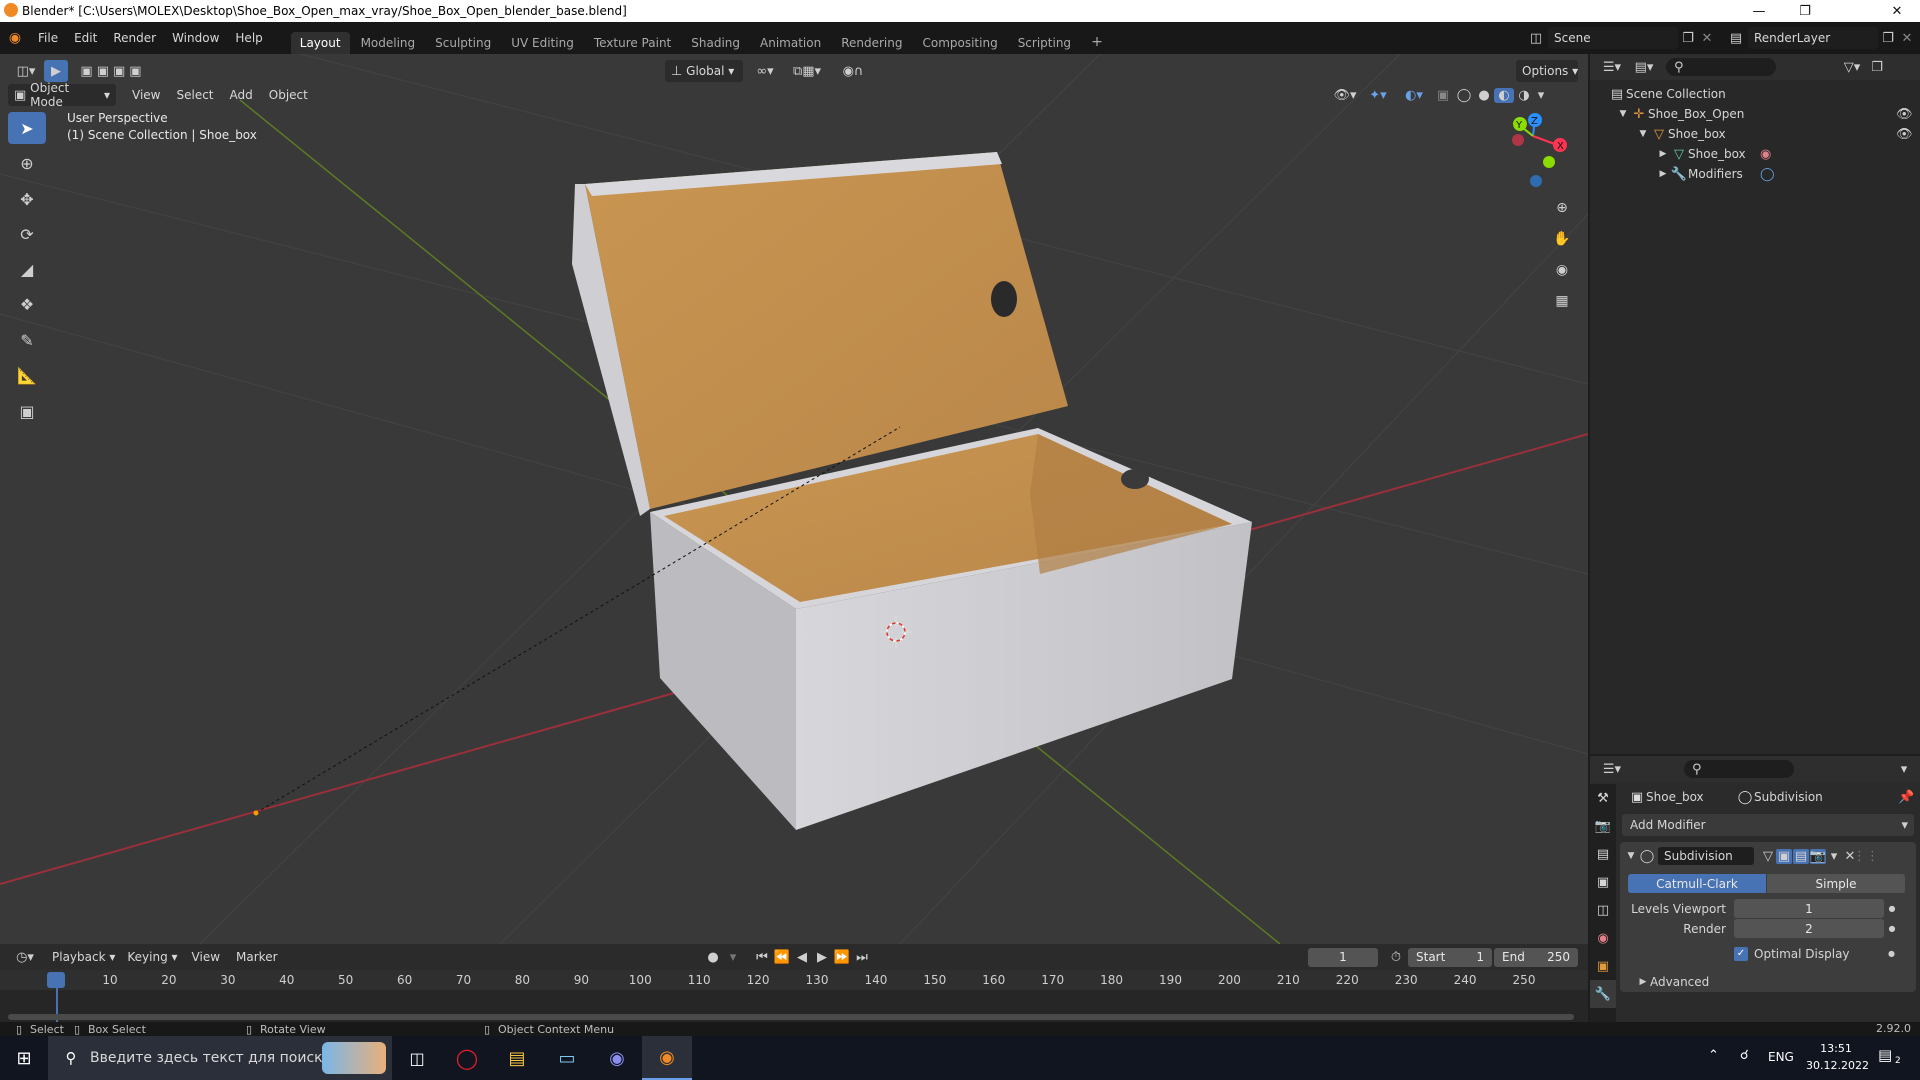  What do you see at coordinates (1603, 994) in the screenshot?
I see `modifier-tab-icon: 🔧` at bounding box center [1603, 994].